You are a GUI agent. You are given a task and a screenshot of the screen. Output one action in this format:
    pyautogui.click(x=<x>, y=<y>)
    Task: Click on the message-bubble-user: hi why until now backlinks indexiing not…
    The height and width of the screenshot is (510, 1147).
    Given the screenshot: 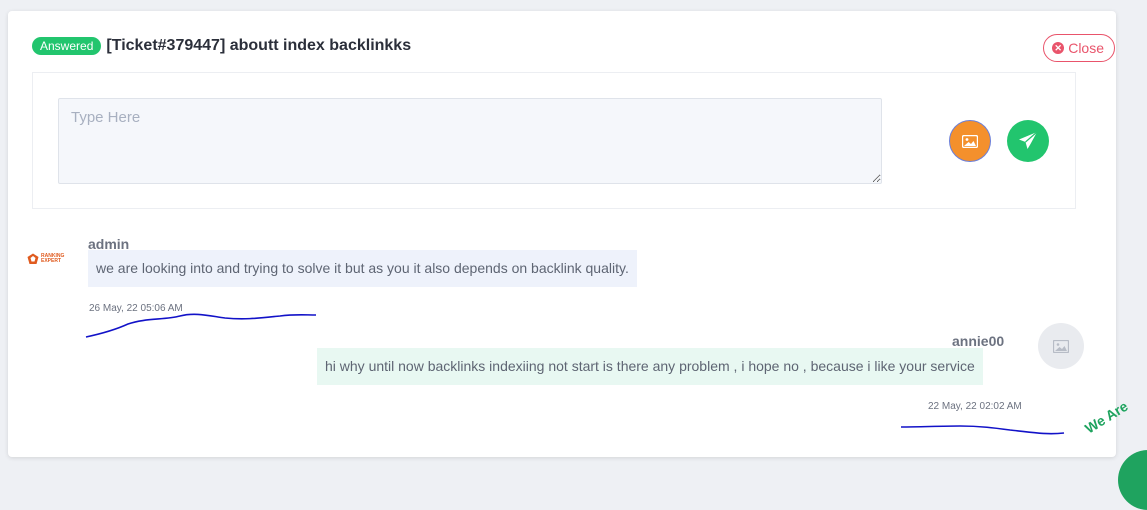 What is the action you would take?
    pyautogui.click(x=650, y=366)
    